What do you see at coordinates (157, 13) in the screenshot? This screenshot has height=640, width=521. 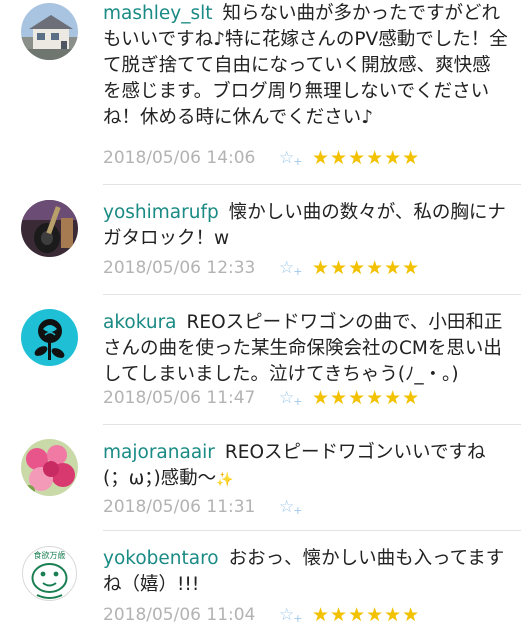 I see `username-link: mashley_slt` at bounding box center [157, 13].